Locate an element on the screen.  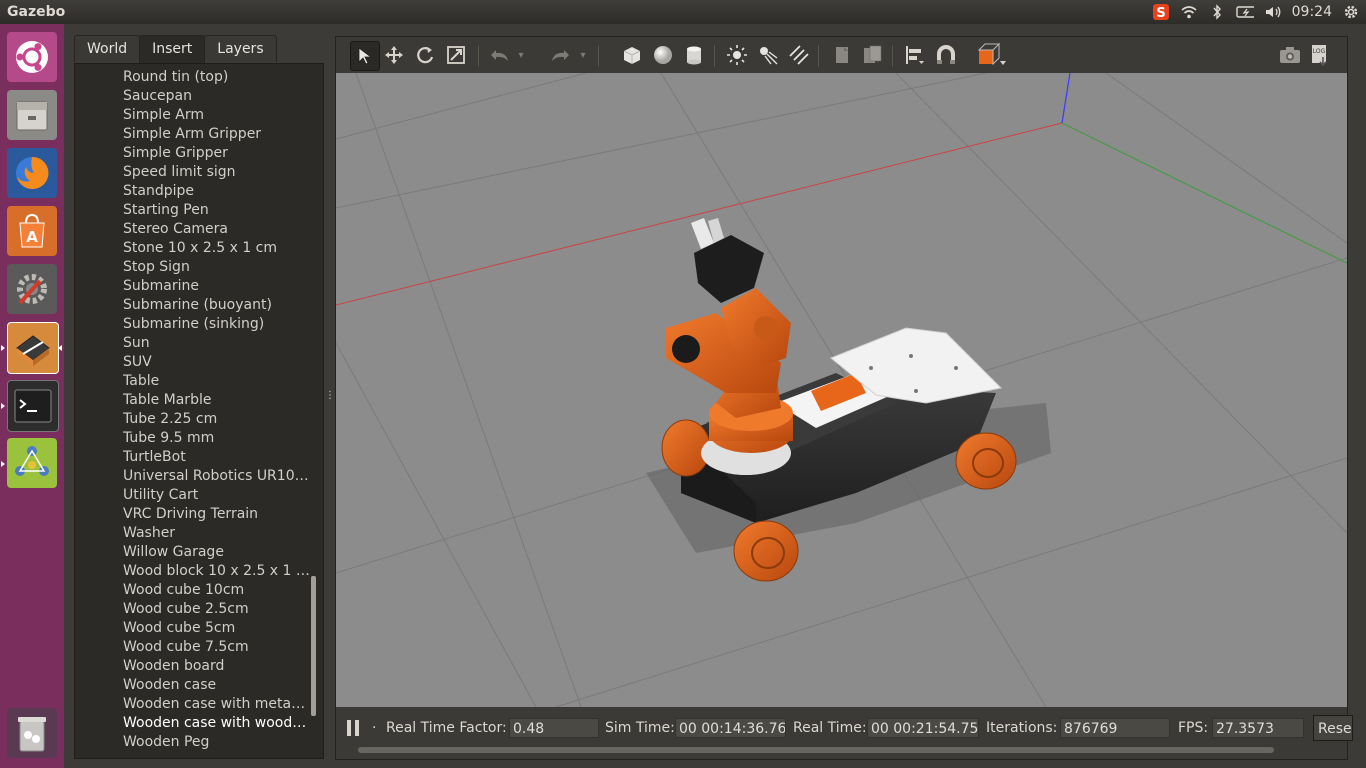
toolbar: ▾ ▾ LOG is located at coordinates (841, 55).